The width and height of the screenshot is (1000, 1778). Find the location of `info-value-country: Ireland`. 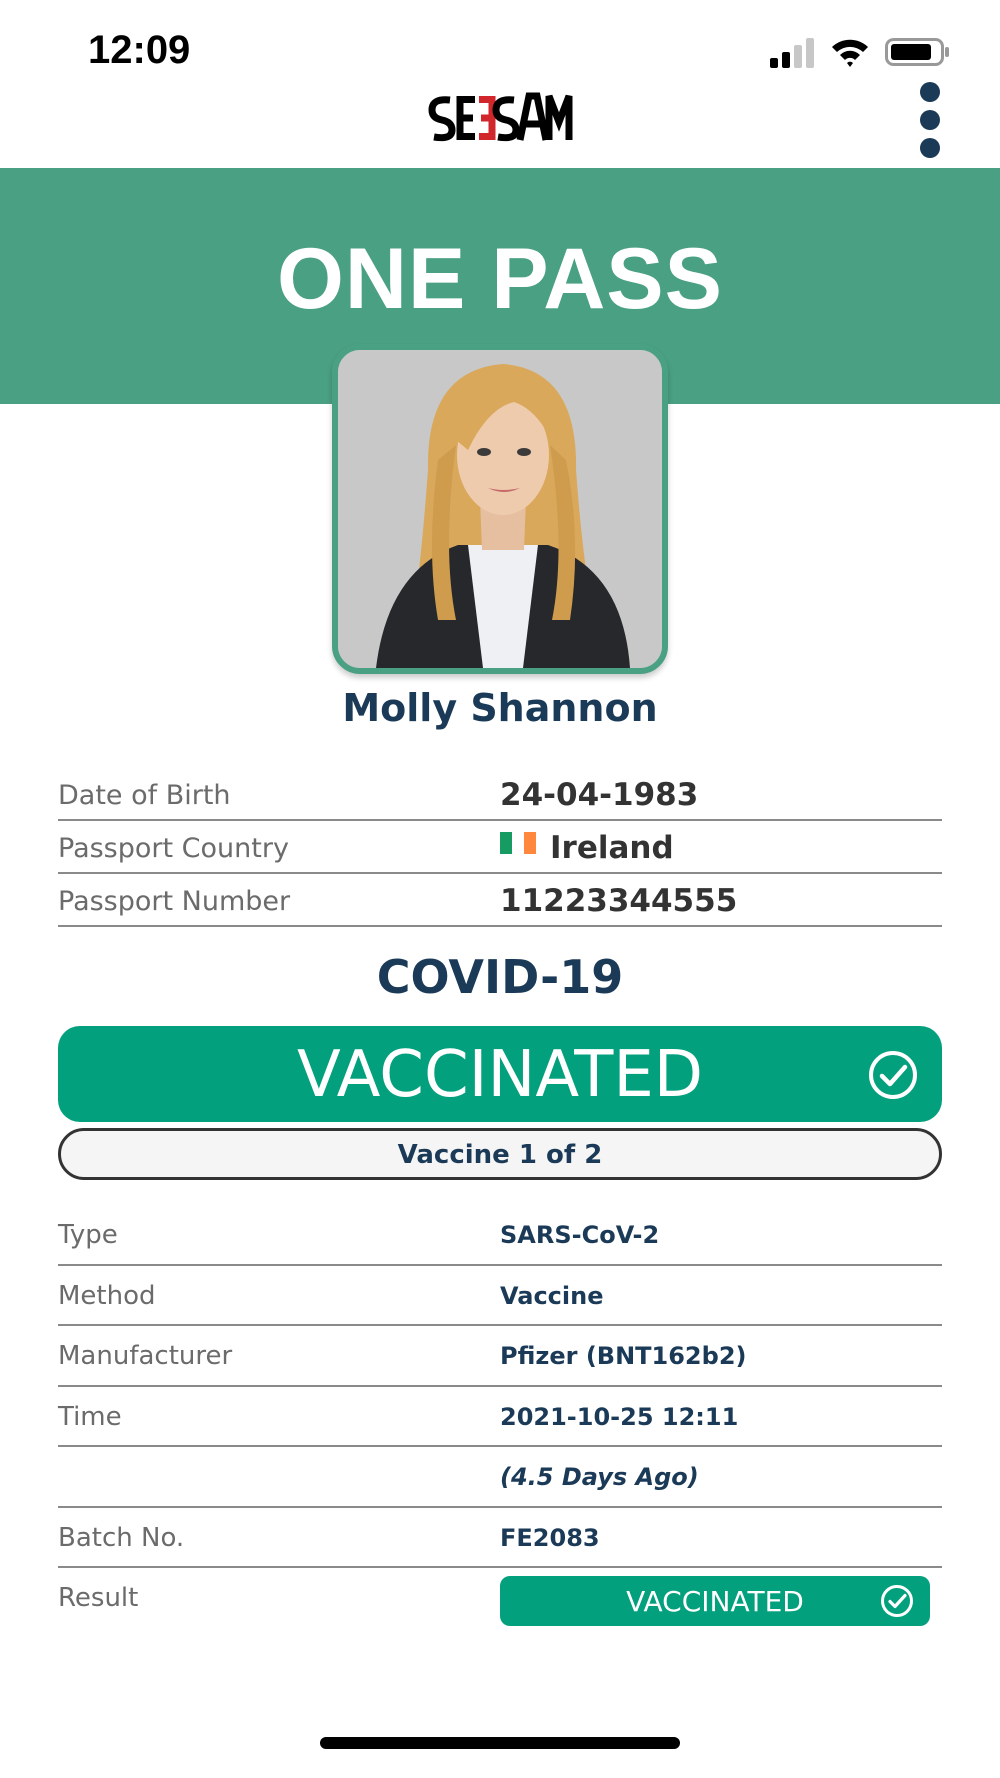

info-value-country: Ireland is located at coordinates (587, 848).